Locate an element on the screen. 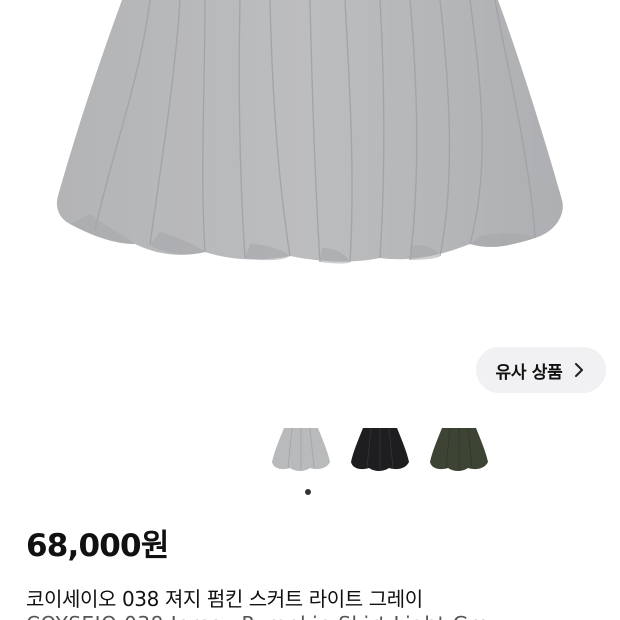 This screenshot has width=620, height=620. gallery-pagination is located at coordinates (308, 492).